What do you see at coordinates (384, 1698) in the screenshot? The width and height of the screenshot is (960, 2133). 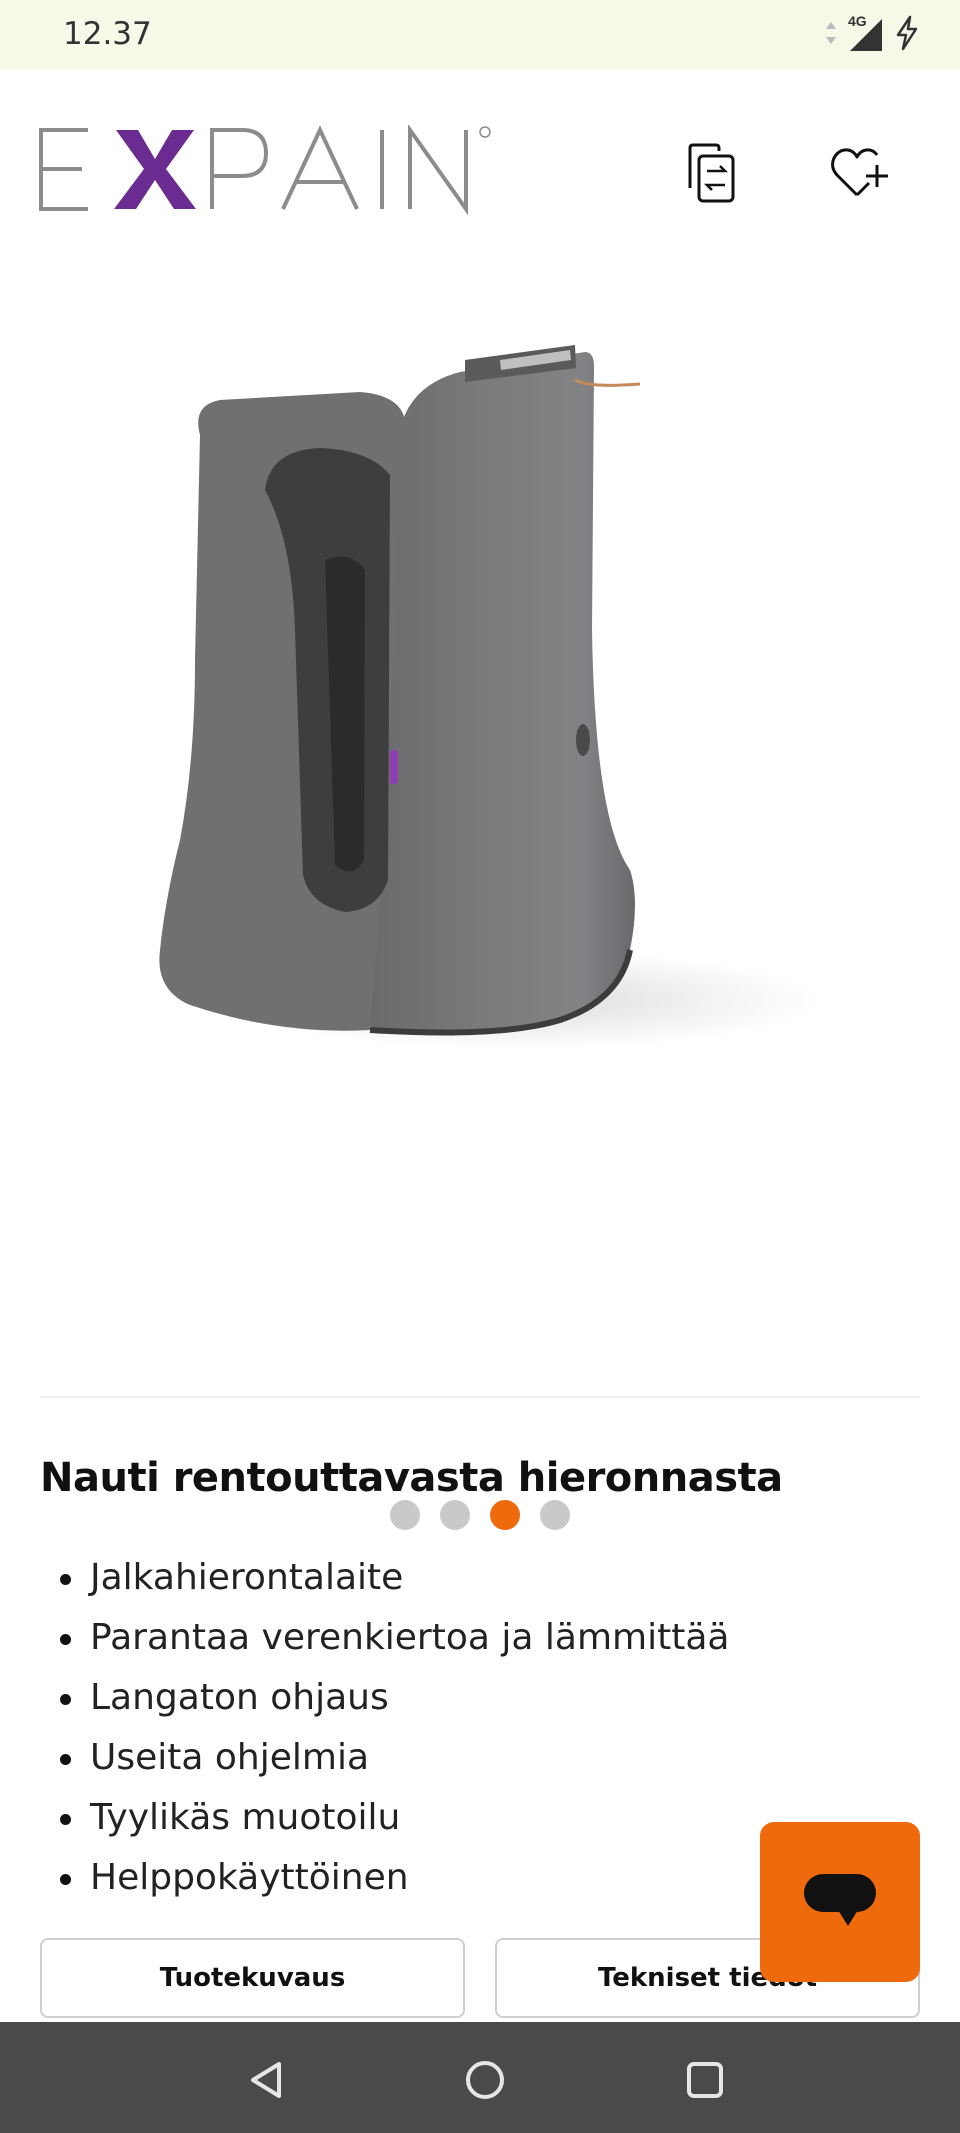 I see `feature-item: Langaton ohjaus` at bounding box center [384, 1698].